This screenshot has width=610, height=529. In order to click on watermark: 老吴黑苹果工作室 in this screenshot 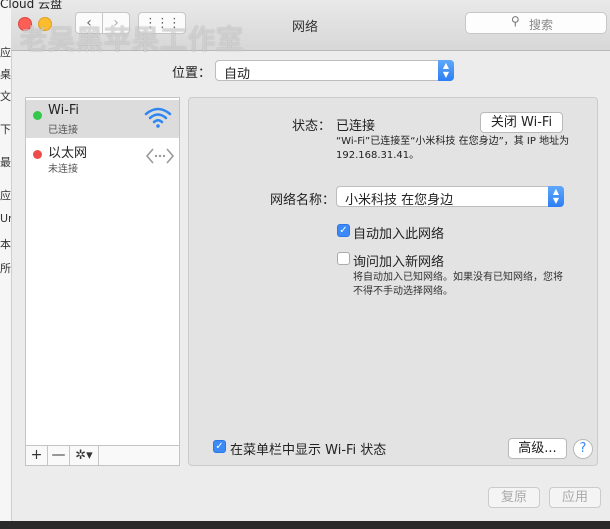, I will do `click(132, 40)`.